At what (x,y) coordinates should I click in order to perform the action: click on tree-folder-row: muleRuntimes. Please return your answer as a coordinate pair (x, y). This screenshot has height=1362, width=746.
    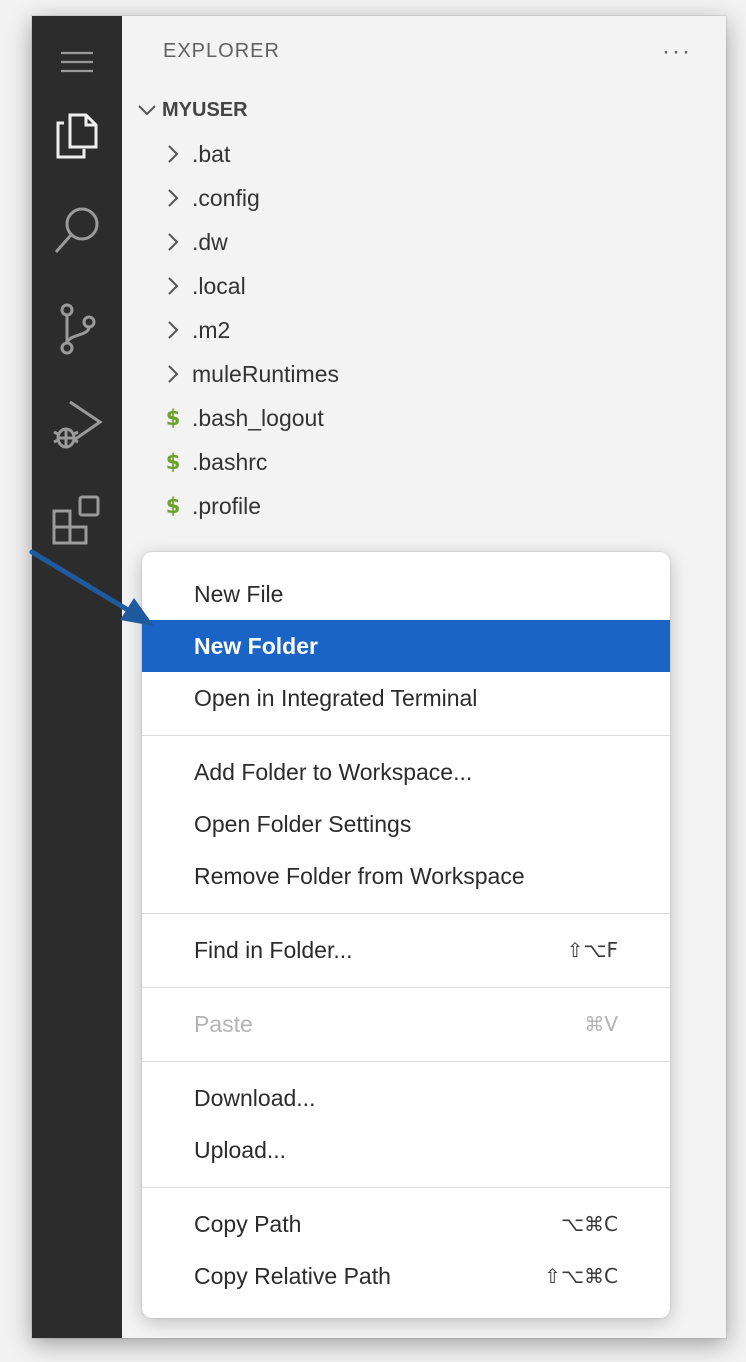
    Looking at the image, I should click on (424, 374).